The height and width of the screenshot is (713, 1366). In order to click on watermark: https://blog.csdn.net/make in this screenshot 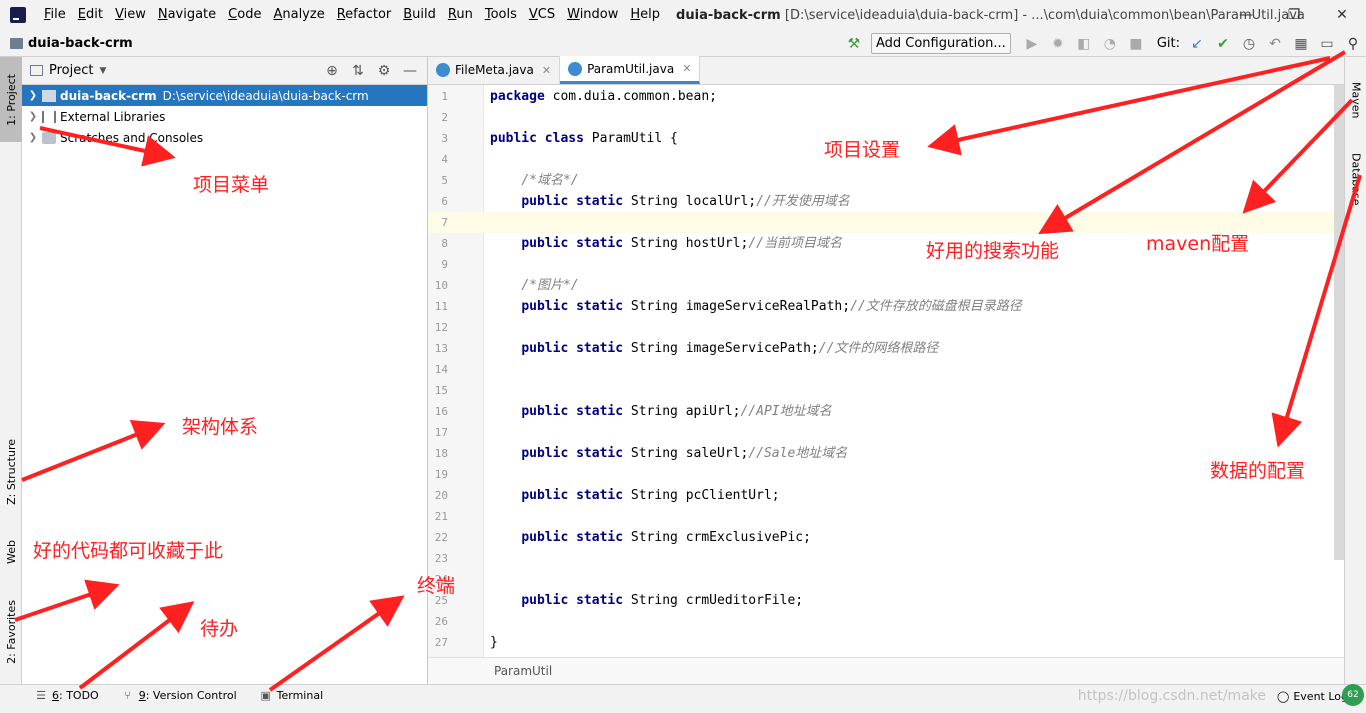, I will do `click(1171, 696)`.